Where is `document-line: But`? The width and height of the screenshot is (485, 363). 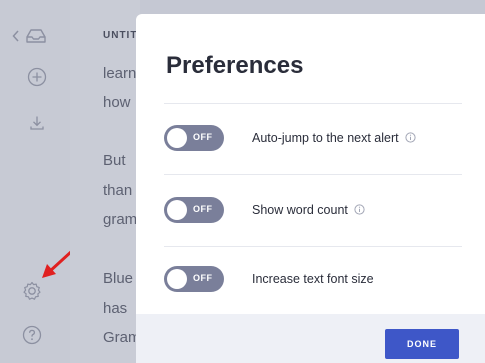
document-line: But is located at coordinates (114, 160).